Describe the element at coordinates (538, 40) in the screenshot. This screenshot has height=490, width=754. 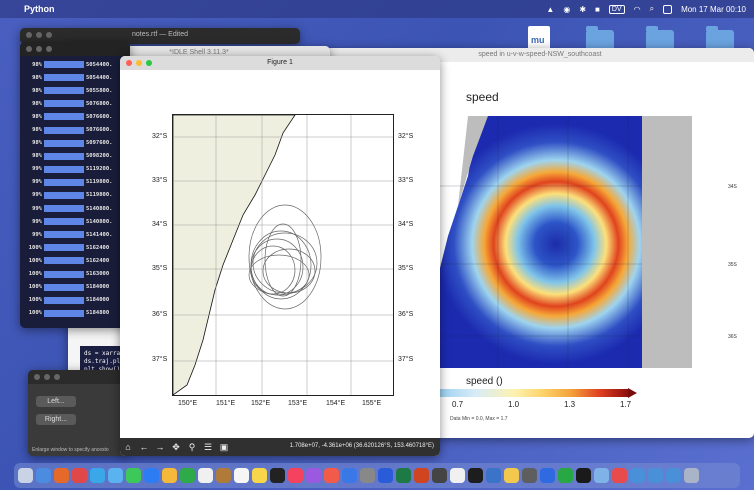
I see `file-icon-label: mu` at that location.